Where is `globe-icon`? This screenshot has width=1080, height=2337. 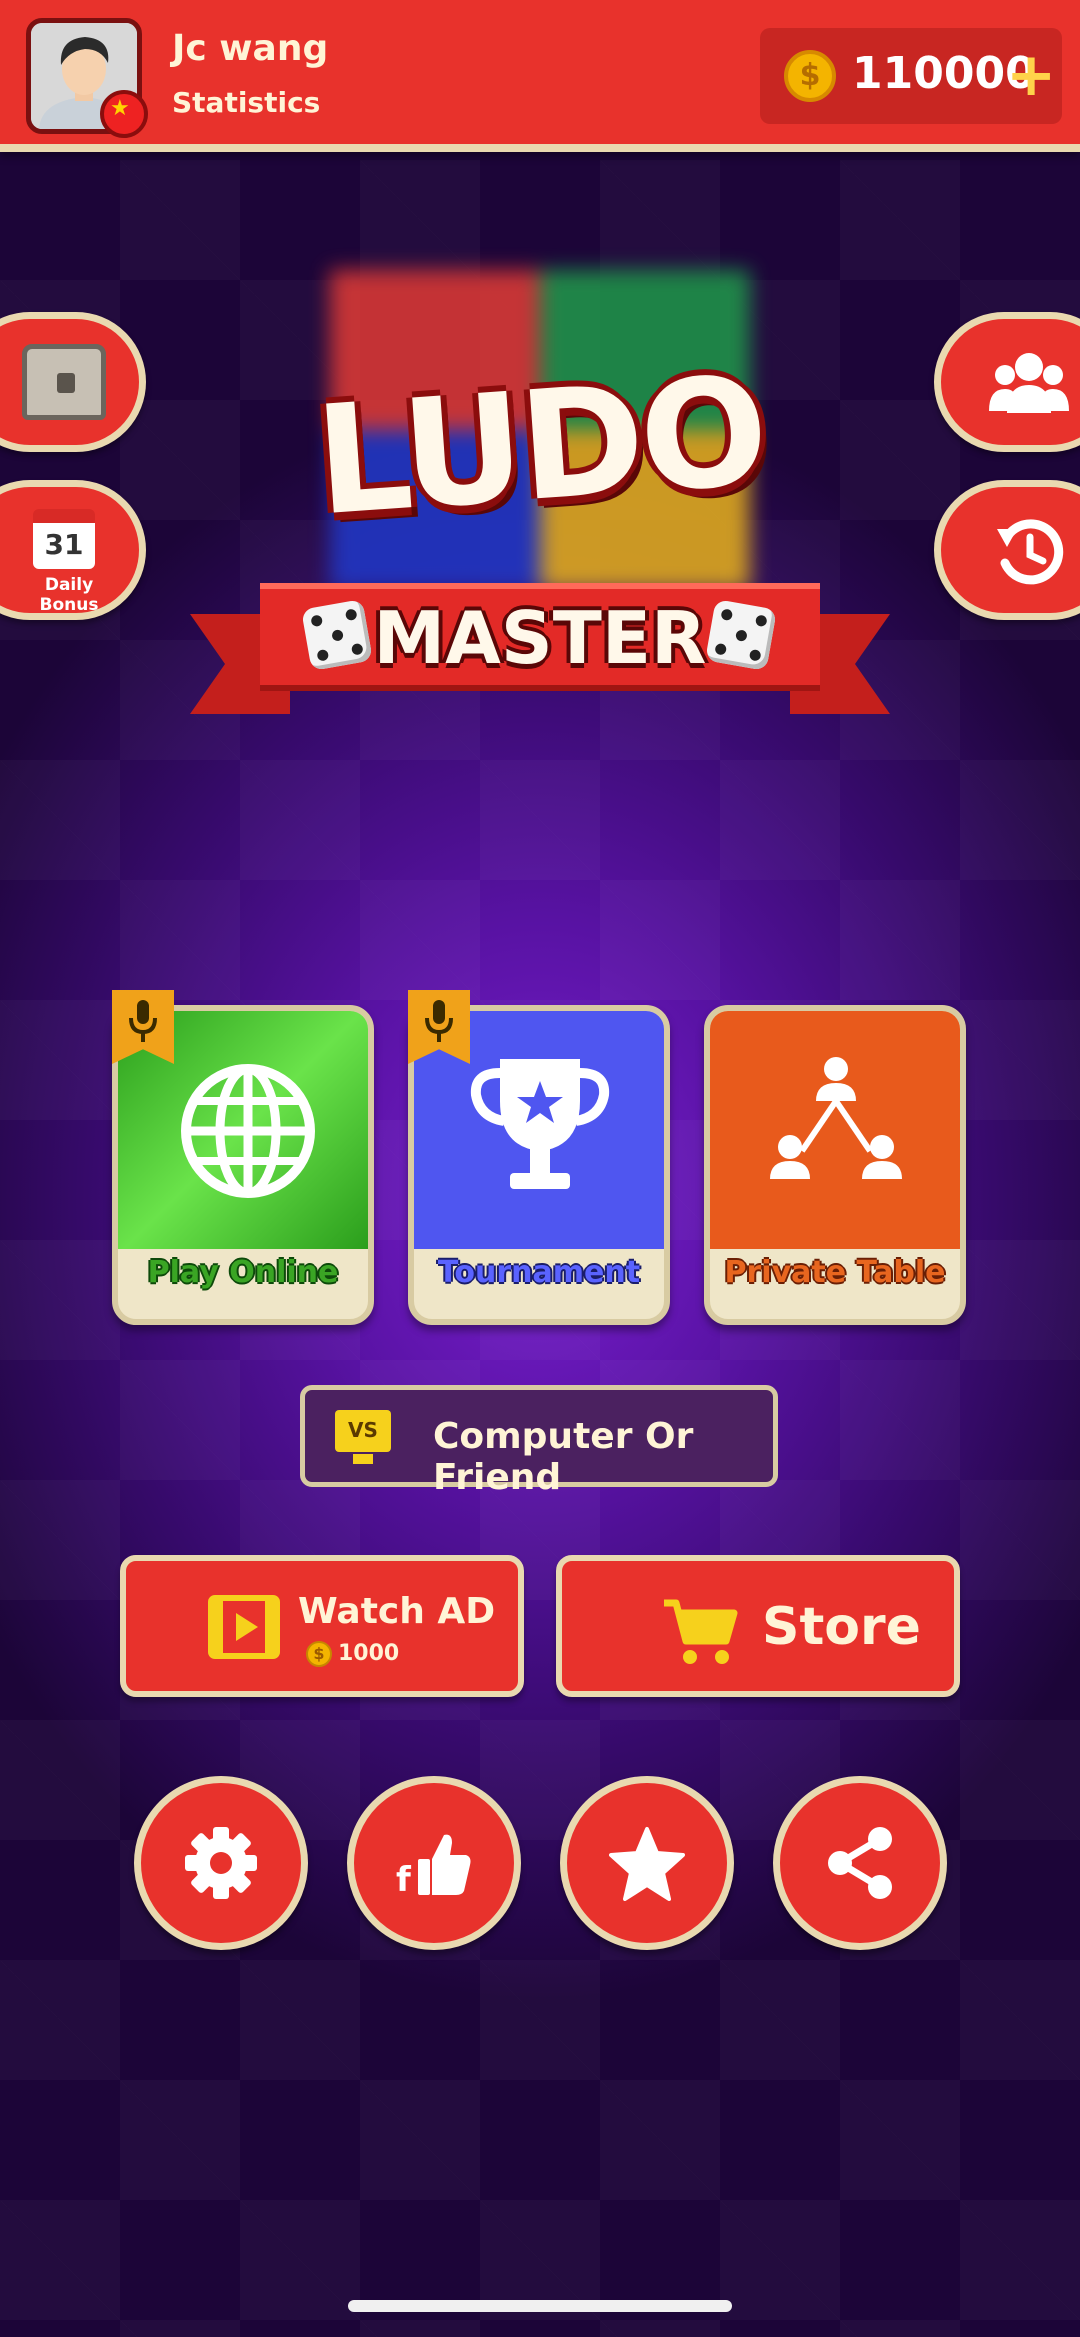
globe-icon is located at coordinates (248, 1131).